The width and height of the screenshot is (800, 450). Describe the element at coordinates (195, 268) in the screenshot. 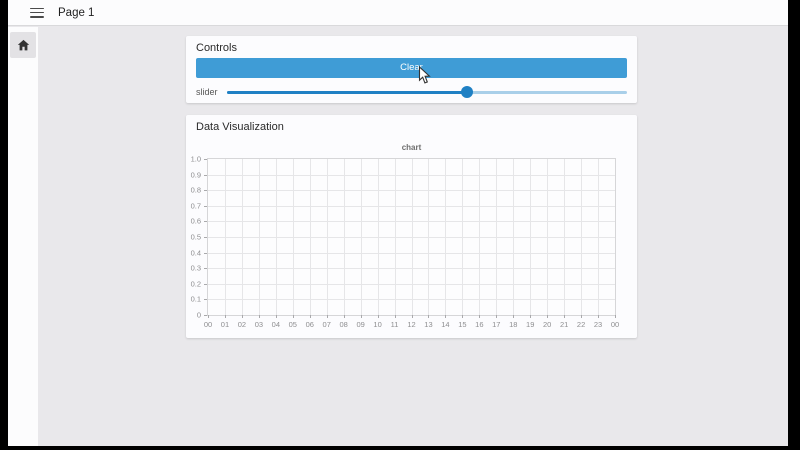

I see `y-tick-label: 0.3` at that location.